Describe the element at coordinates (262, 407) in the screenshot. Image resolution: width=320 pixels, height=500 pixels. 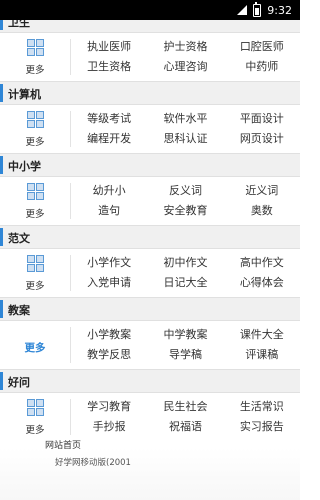
I see `category-link: 生活常识` at that location.